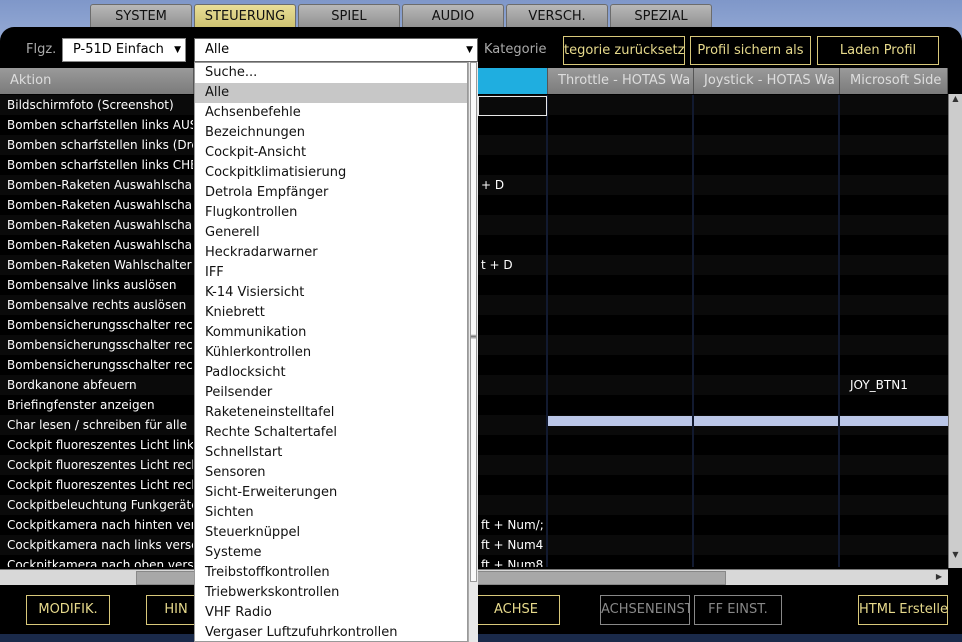  I want to click on ff-settings-button: FF EINST., so click(738, 610).